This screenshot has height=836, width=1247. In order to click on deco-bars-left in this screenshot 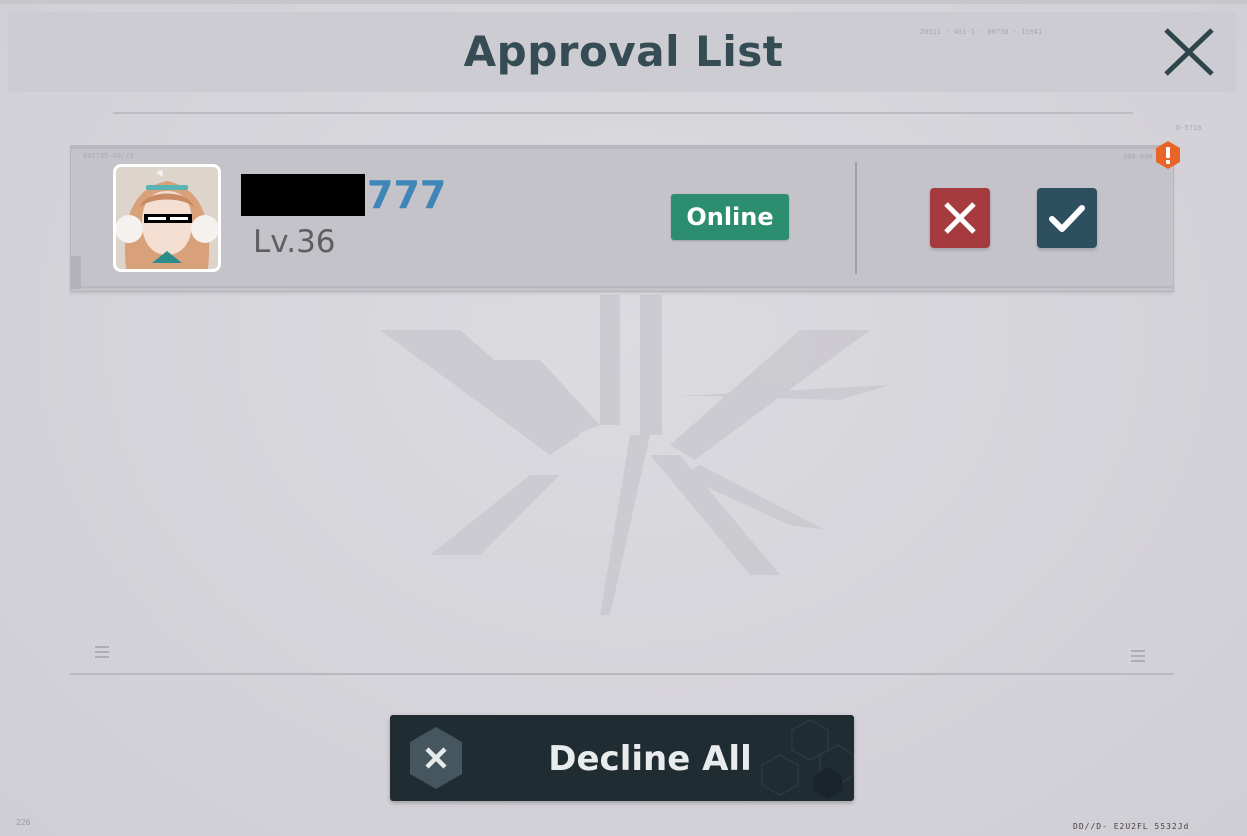, I will do `click(102, 653)`.